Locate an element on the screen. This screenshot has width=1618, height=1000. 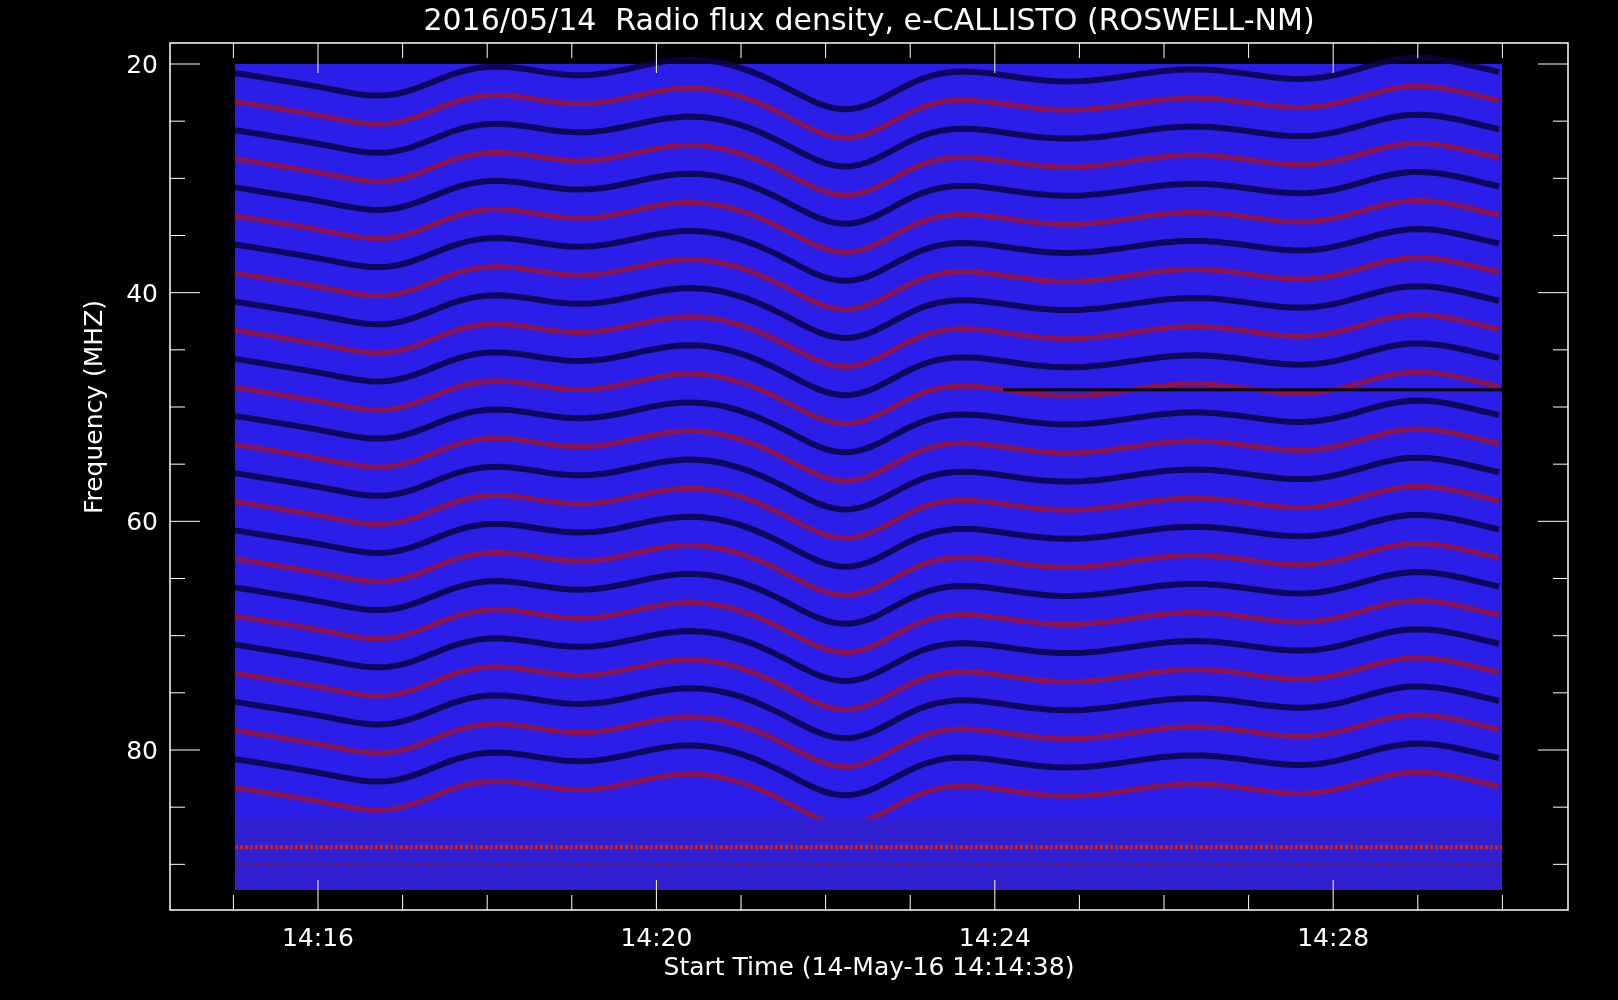
y-tick-label: 20 is located at coordinates (142, 64).